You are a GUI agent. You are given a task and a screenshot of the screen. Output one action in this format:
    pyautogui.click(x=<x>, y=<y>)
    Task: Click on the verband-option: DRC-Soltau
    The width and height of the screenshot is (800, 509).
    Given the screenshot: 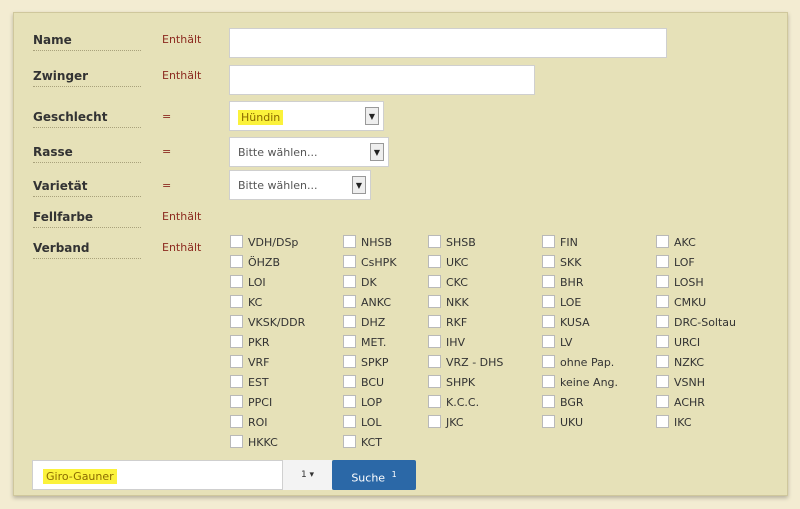 What is the action you would take?
    pyautogui.click(x=696, y=322)
    